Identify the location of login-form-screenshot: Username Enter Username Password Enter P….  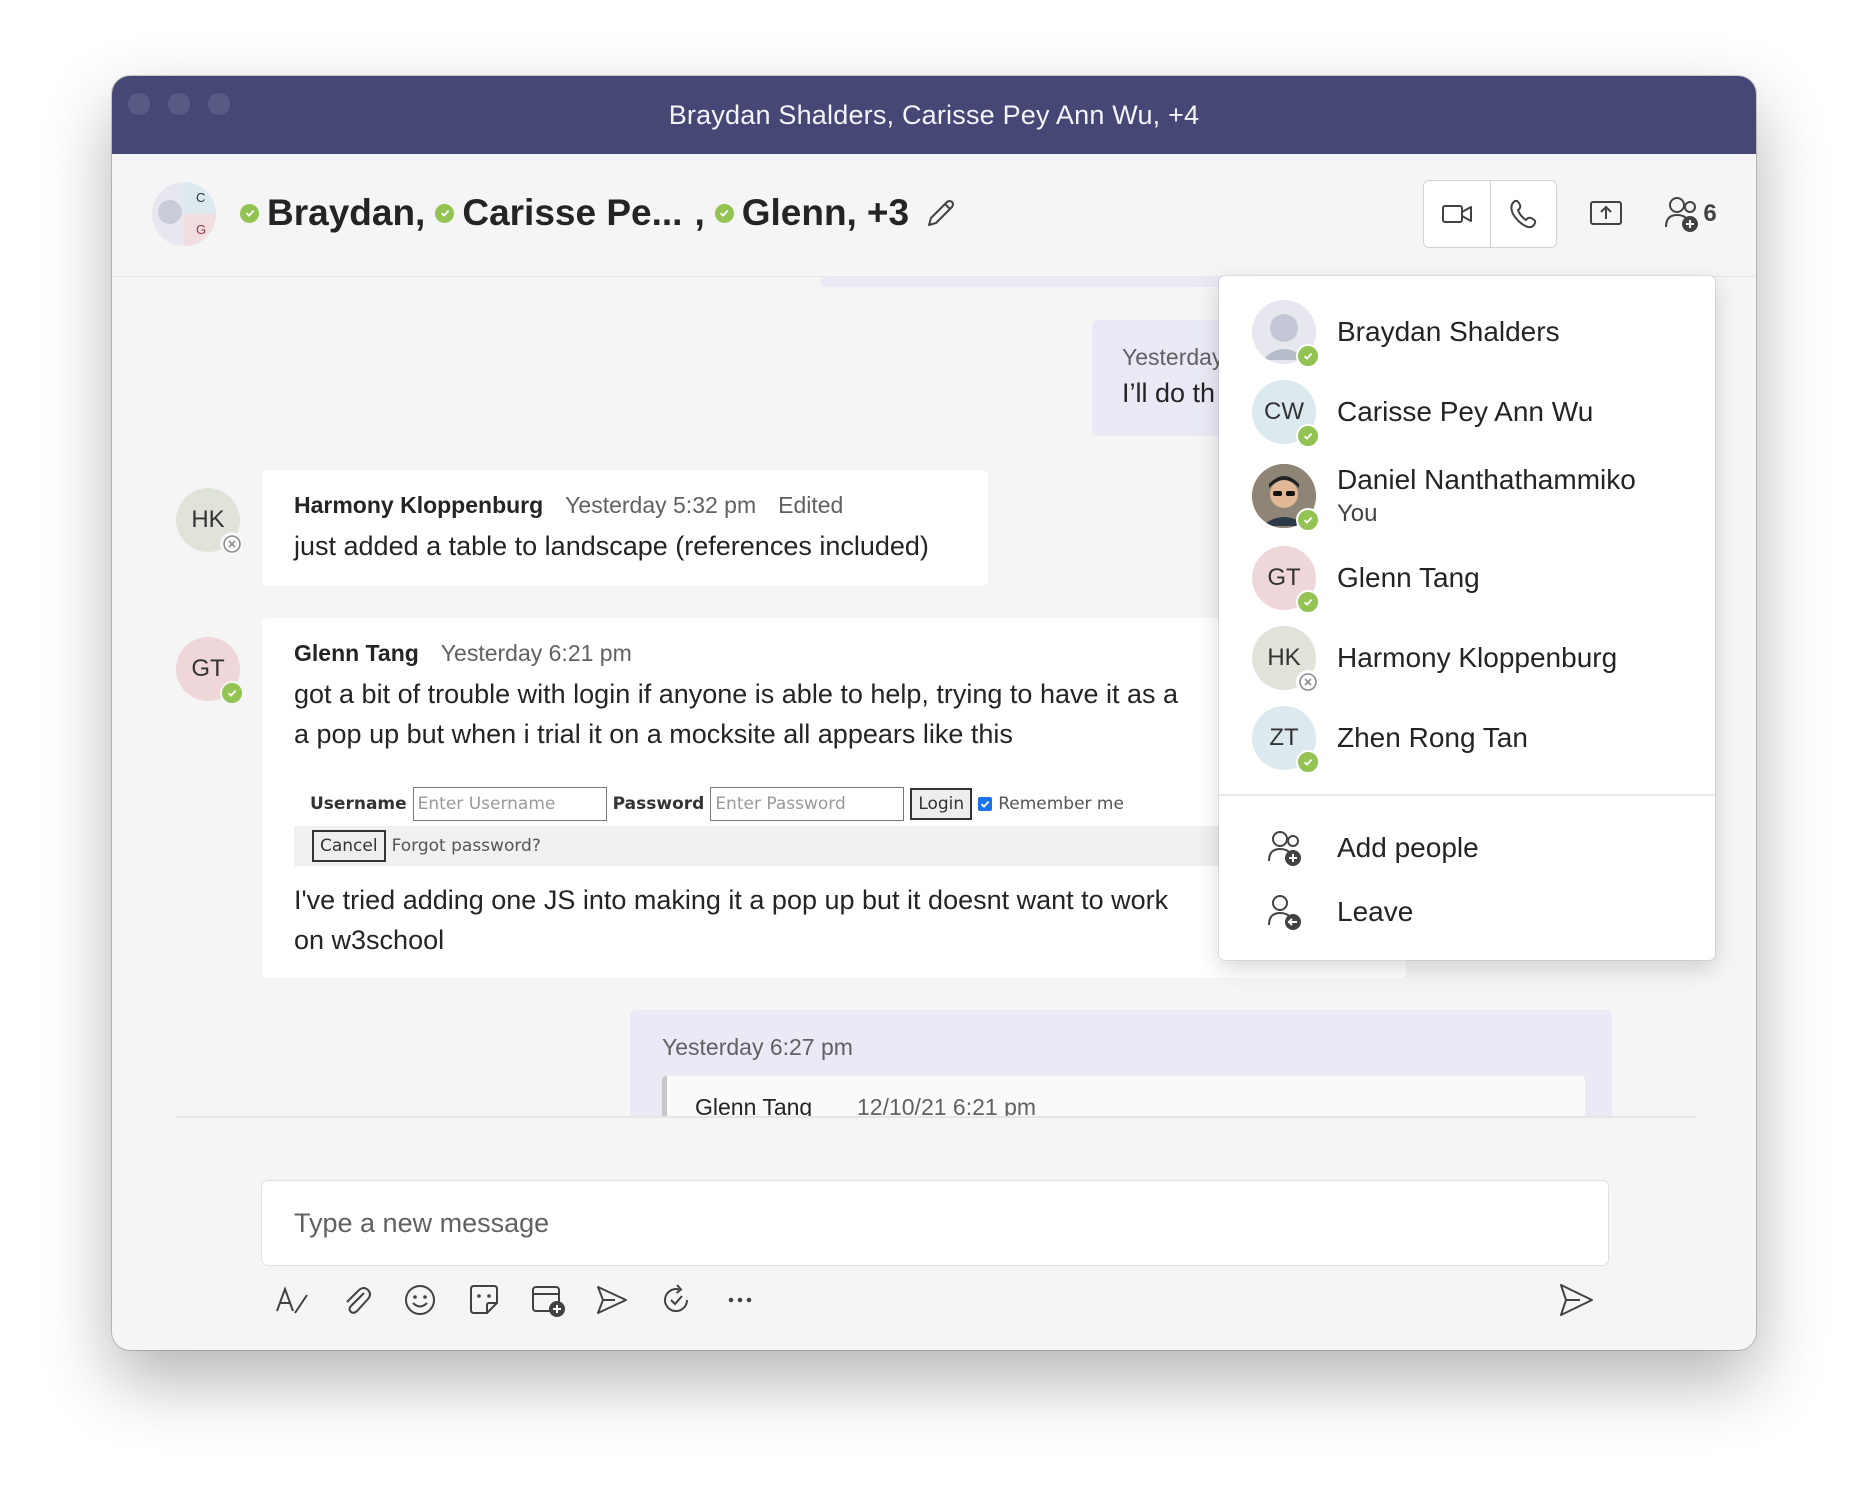
(759, 822).